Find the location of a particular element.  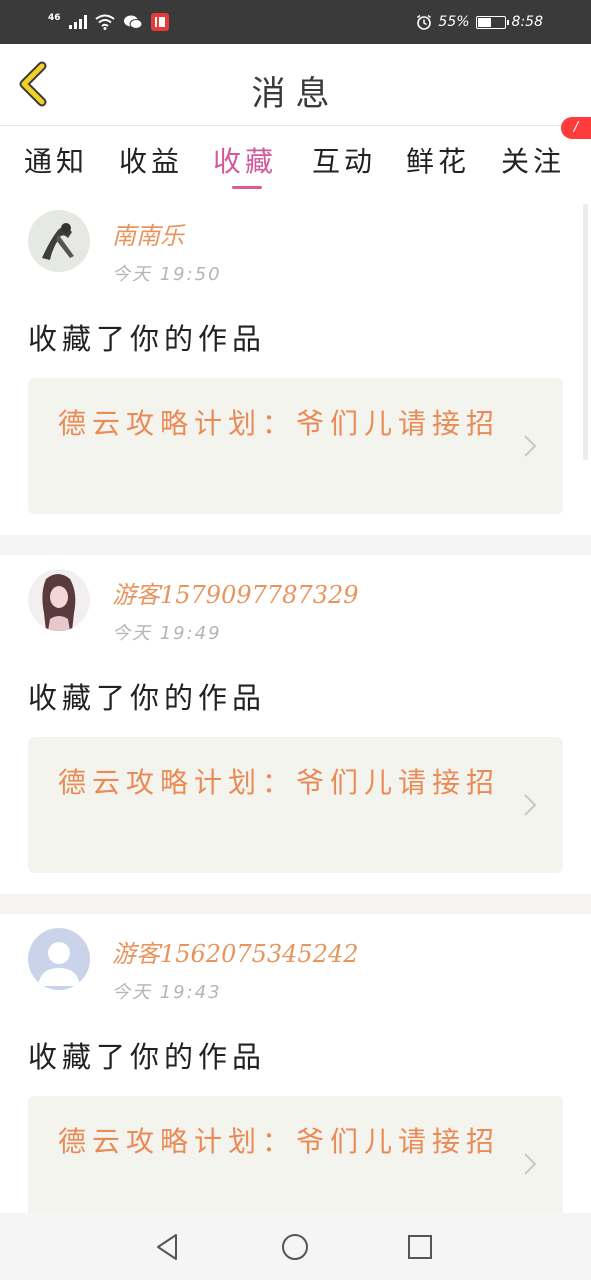

clock: 8:58 is located at coordinates (527, 22).